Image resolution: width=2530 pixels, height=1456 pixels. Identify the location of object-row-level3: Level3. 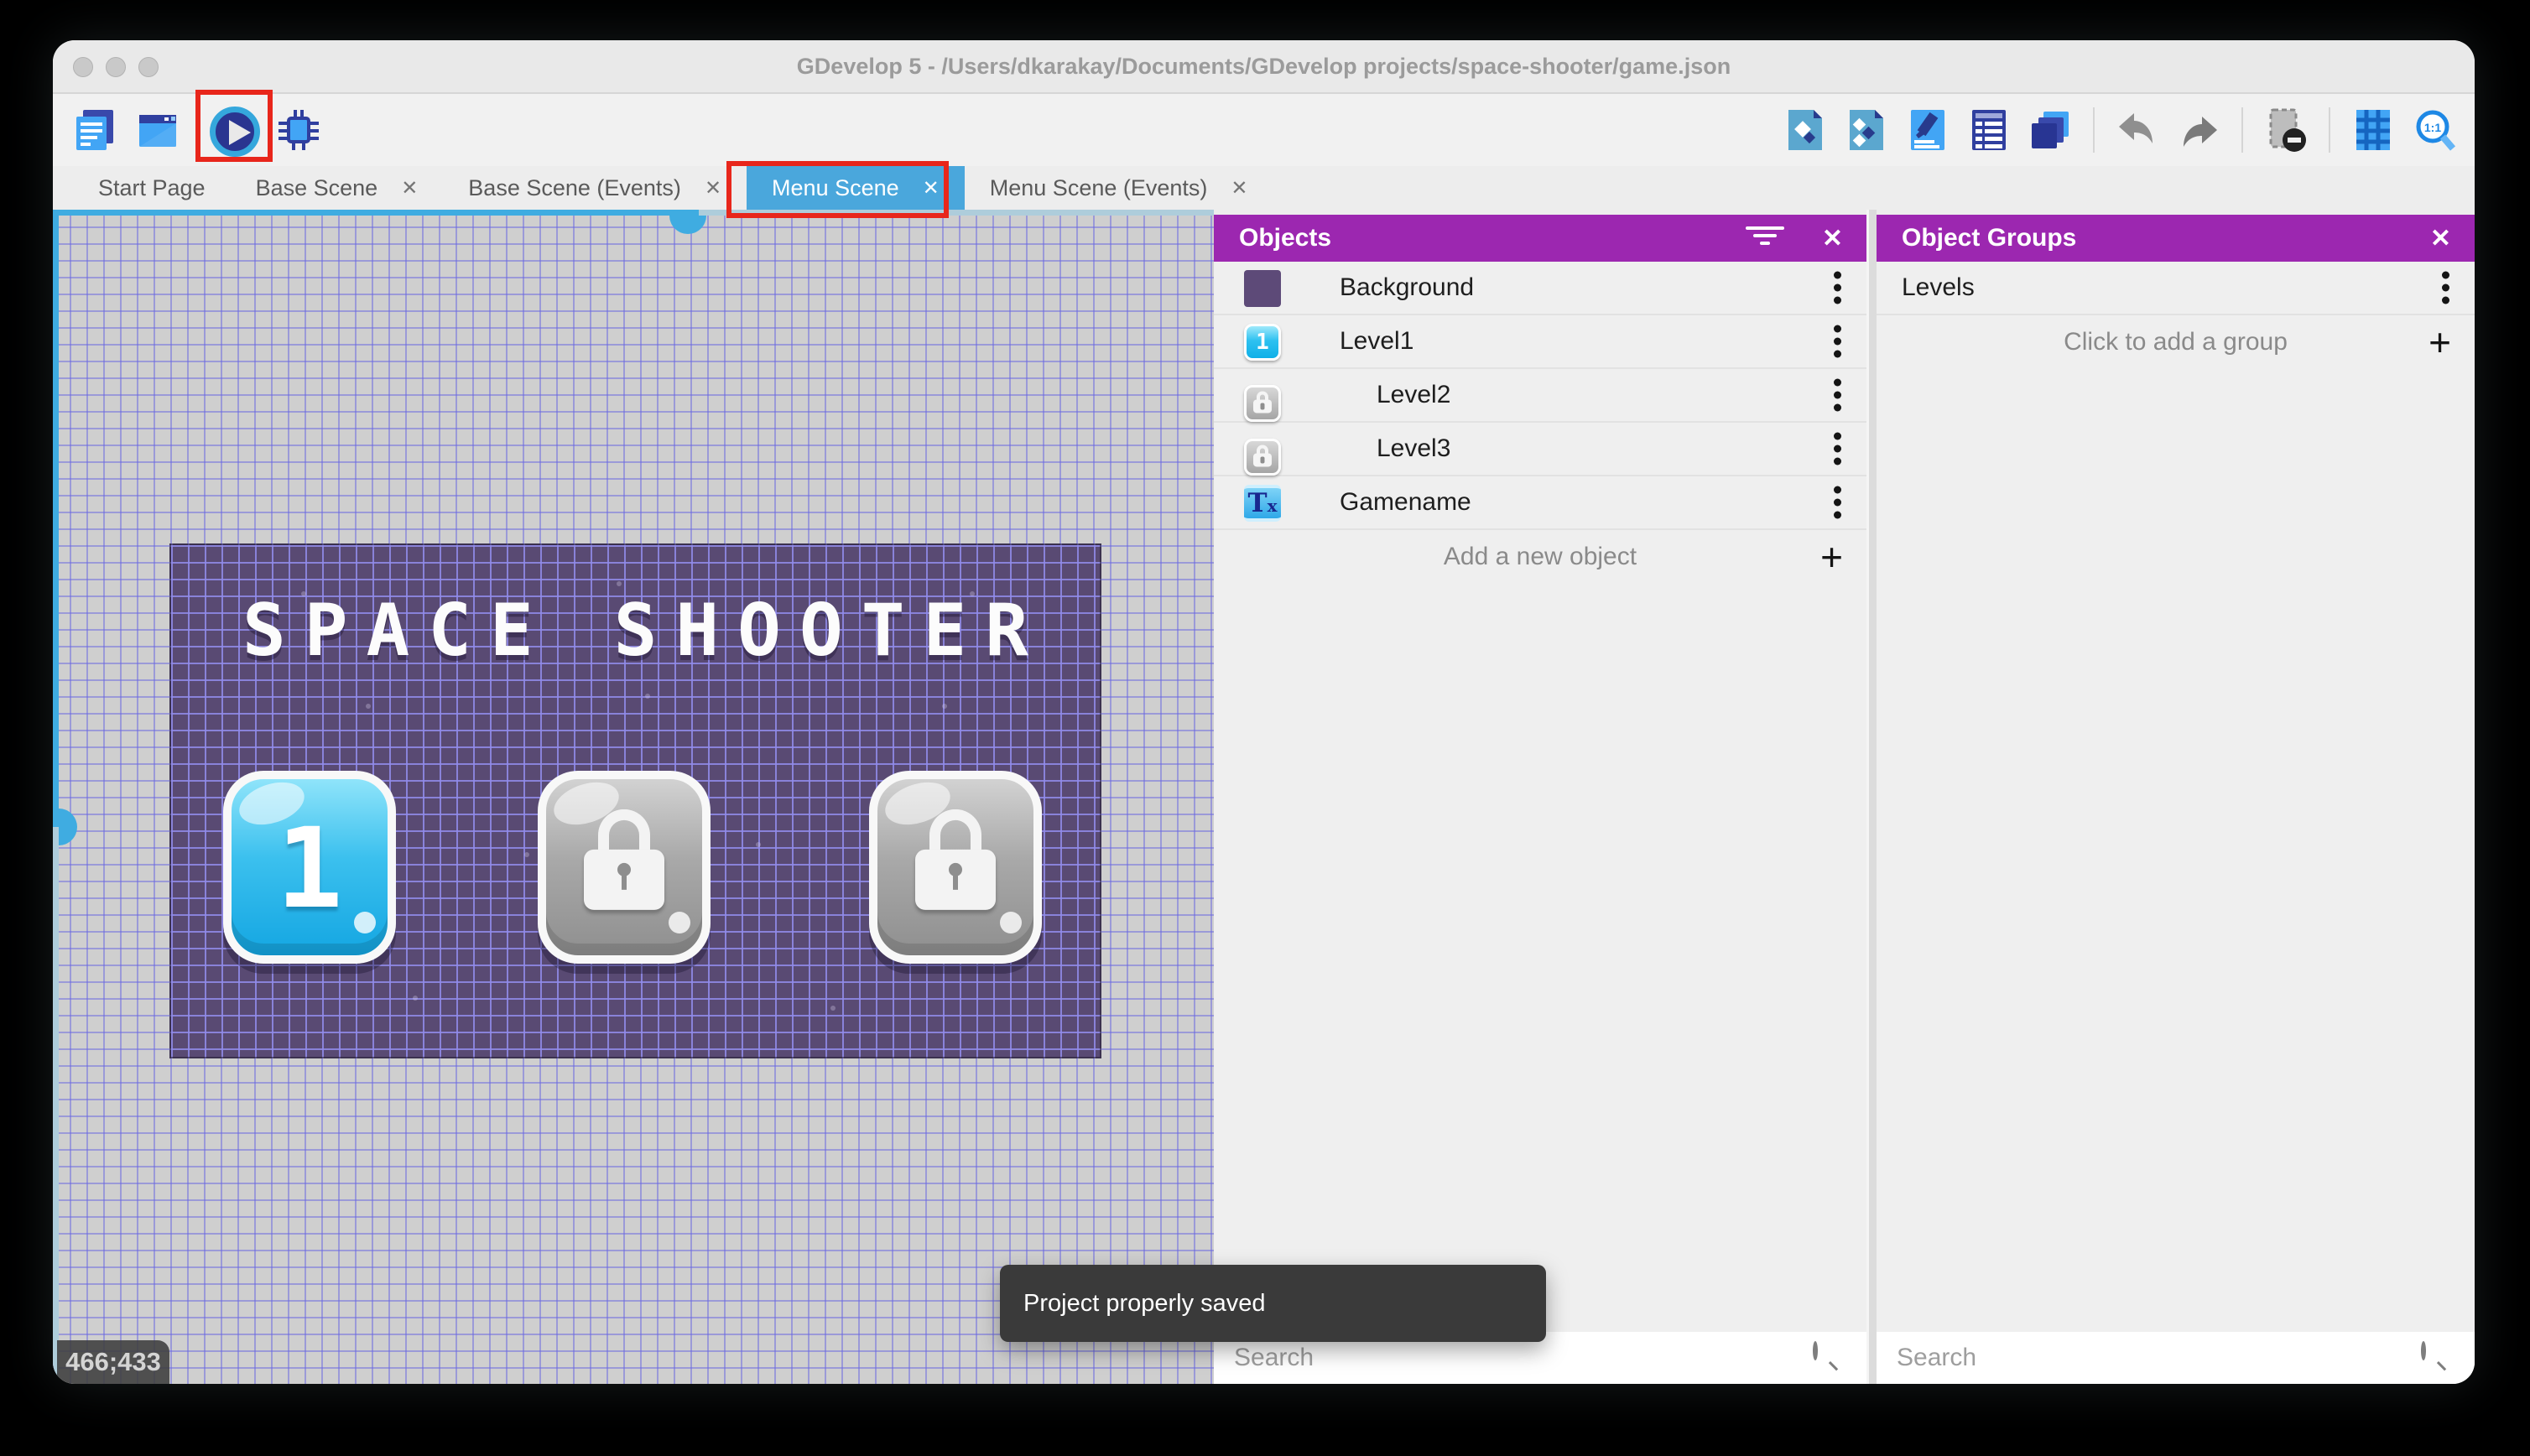
(1540, 450).